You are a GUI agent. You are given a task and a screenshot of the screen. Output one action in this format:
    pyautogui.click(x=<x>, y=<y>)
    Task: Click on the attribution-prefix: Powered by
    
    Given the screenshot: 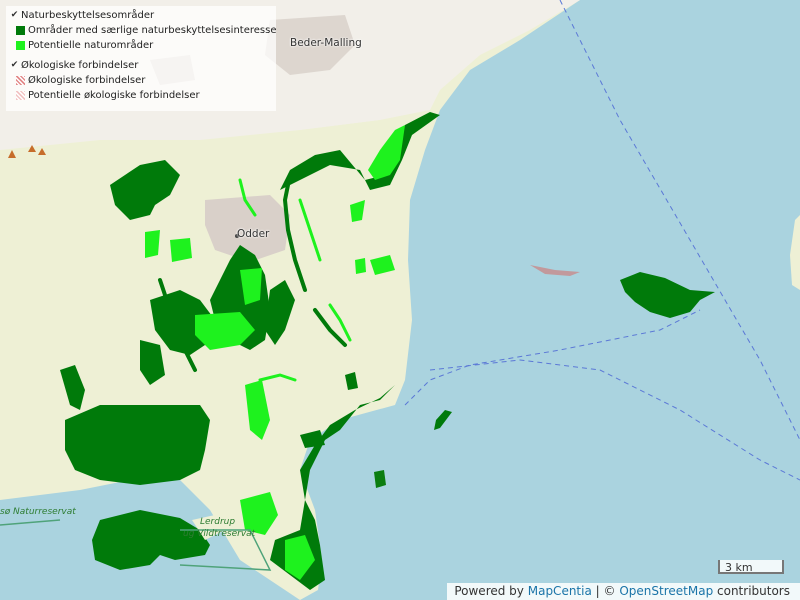 What is the action you would take?
    pyautogui.click(x=489, y=591)
    